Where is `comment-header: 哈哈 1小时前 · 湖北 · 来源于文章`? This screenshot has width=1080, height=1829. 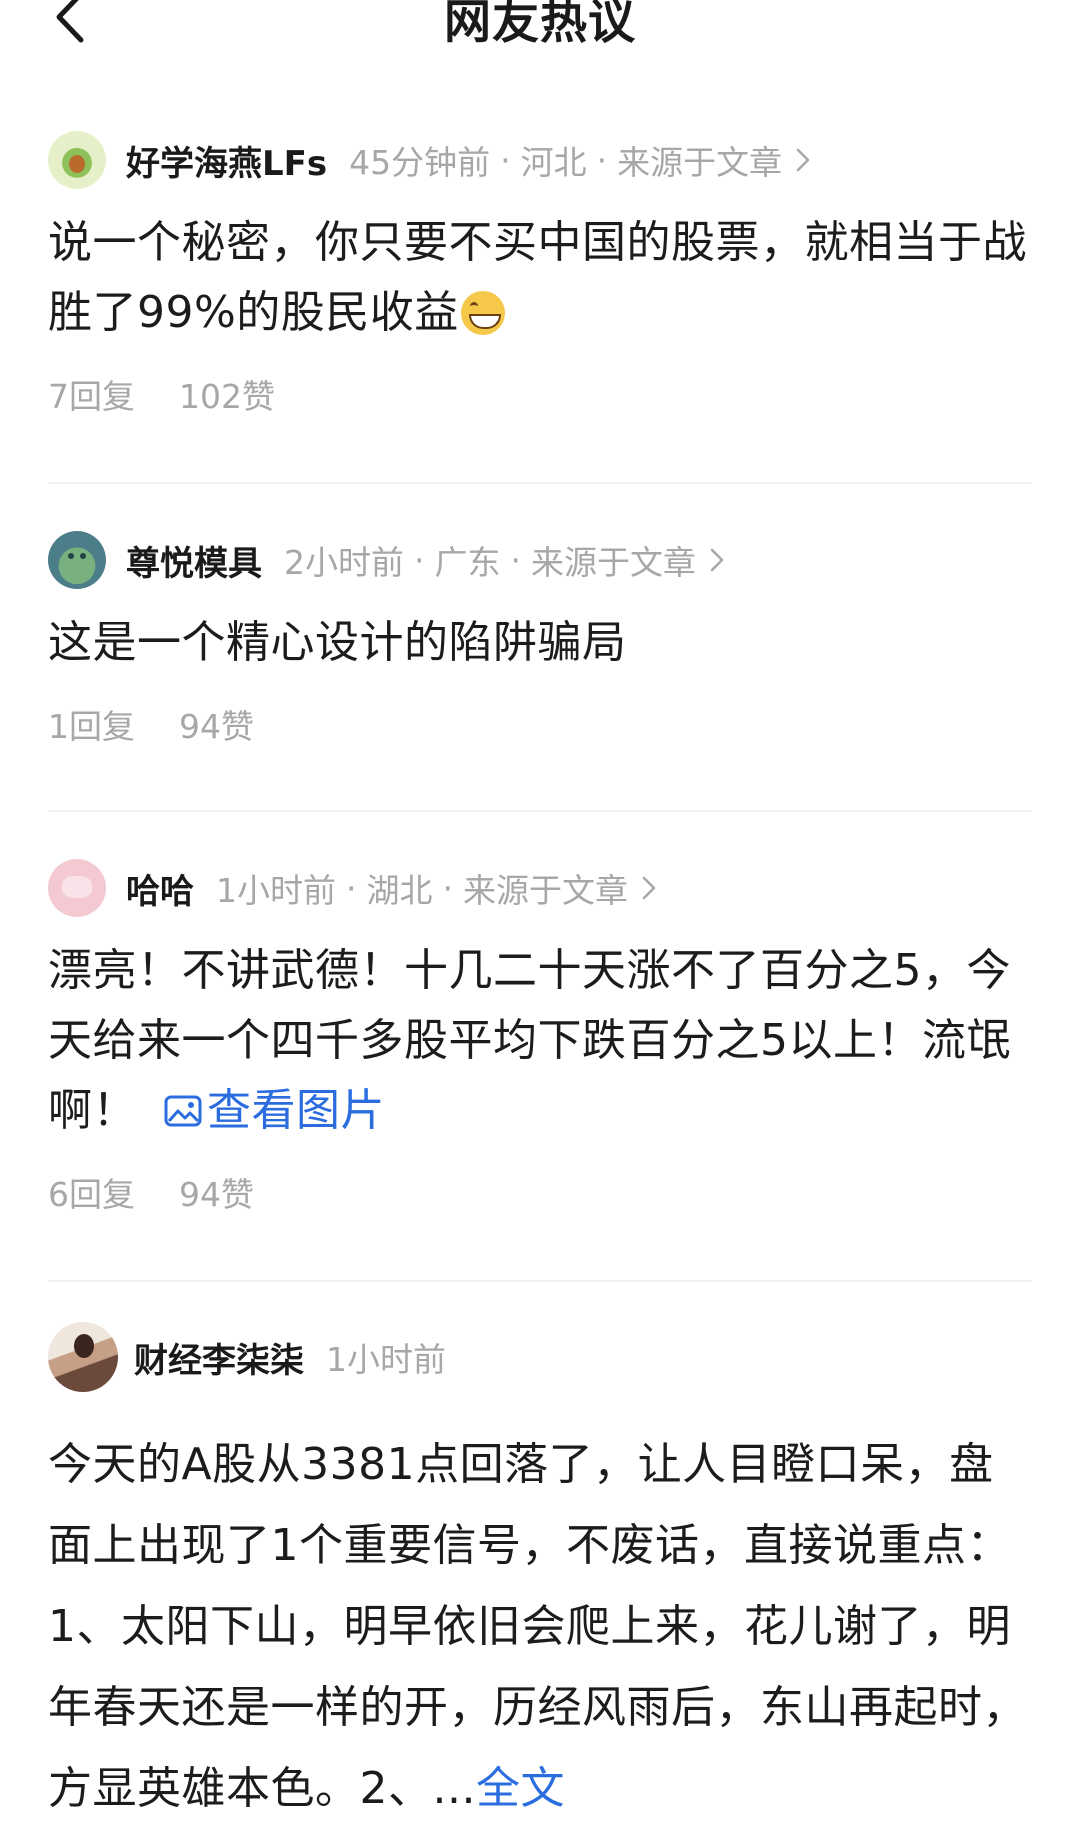
comment-header: 哈哈 1小时前 · 湖北 · 来源于文章 is located at coordinates (540, 888).